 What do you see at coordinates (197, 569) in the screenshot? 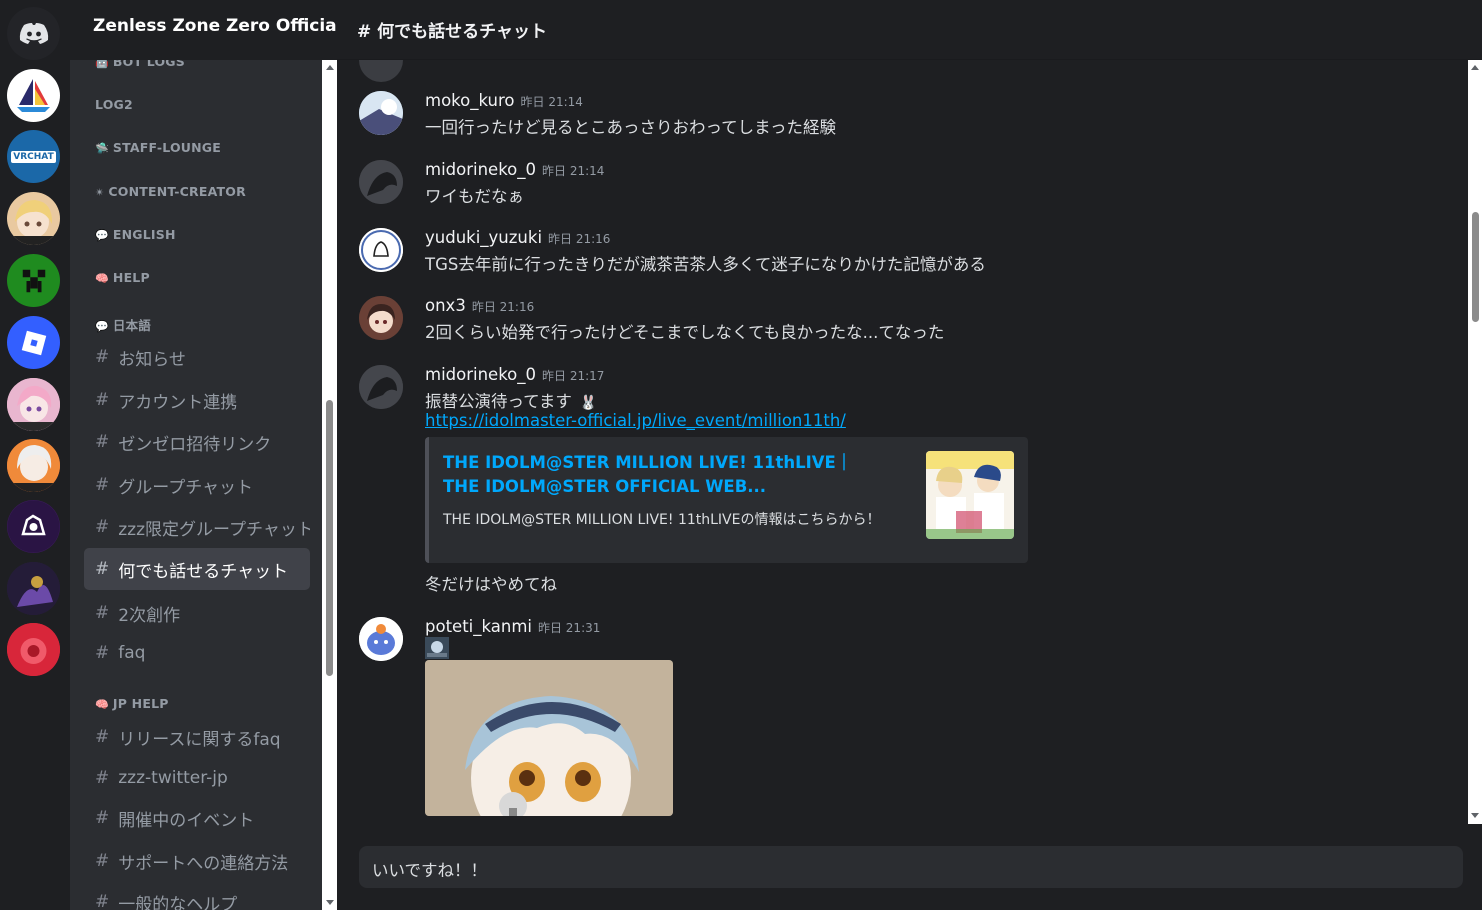
I see `channel-anything-chat: # 何でも話せるチャット` at bounding box center [197, 569].